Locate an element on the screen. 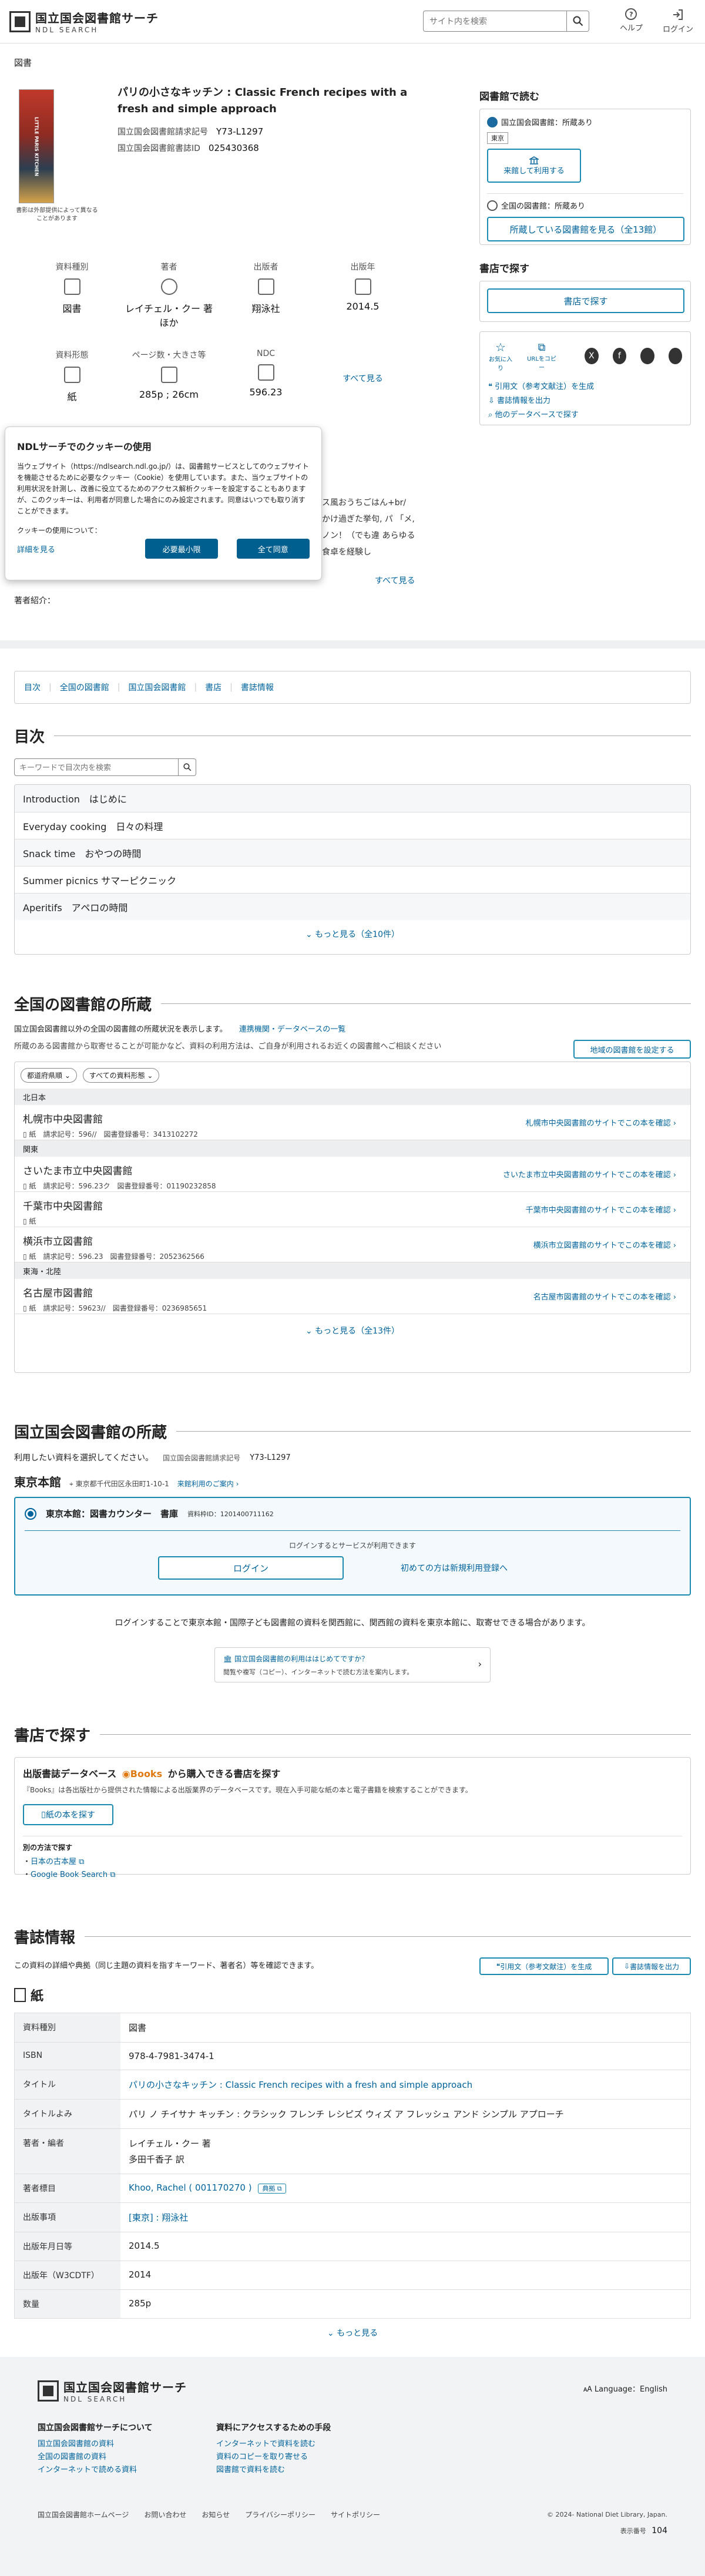 Image resolution: width=705 pixels, height=2576 pixels. authority-badge: 典拠 ⧉ is located at coordinates (272, 2189).